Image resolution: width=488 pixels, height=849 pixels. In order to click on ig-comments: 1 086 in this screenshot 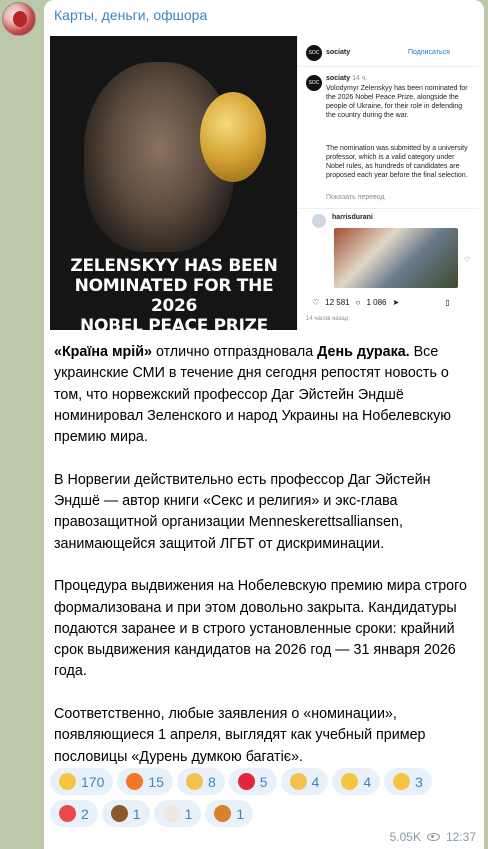, I will do `click(376, 302)`.